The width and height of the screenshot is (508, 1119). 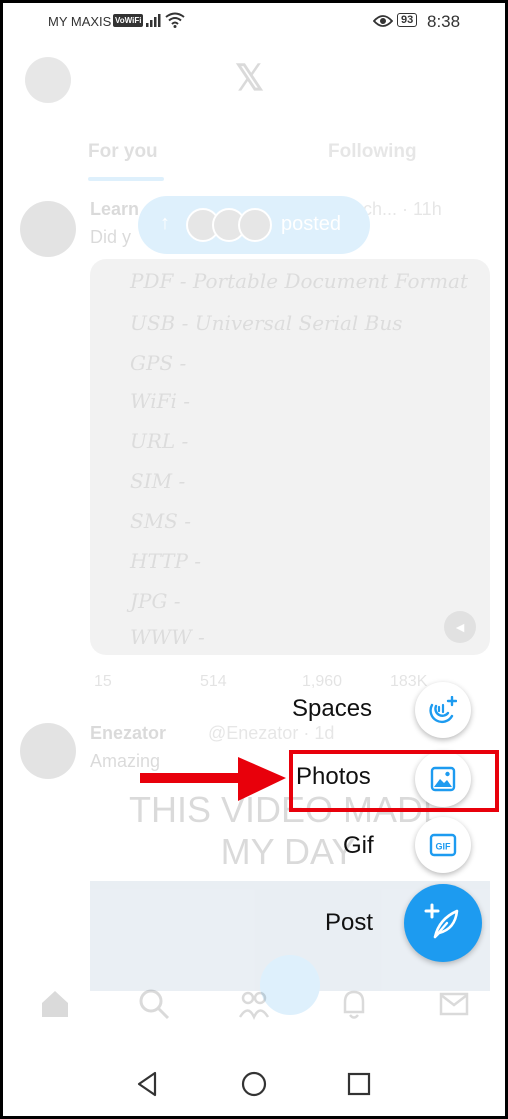 What do you see at coordinates (153, 20) in the screenshot?
I see `signal-icon` at bounding box center [153, 20].